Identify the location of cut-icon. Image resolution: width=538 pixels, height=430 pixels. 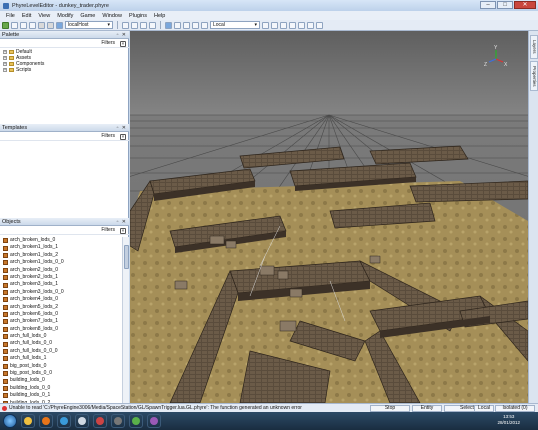
(125, 25).